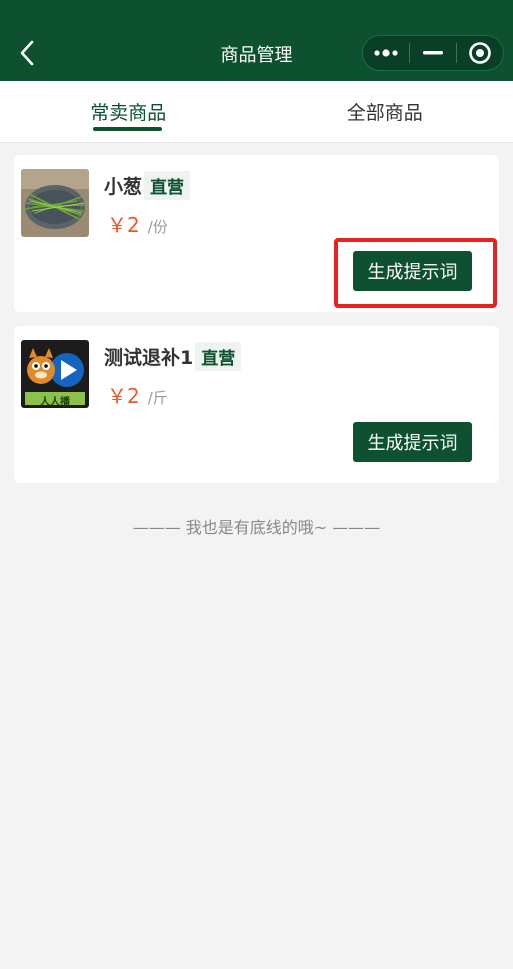 This screenshot has width=513, height=969. Describe the element at coordinates (55, 374) in the screenshot. I see `product-image: 人人播` at that location.